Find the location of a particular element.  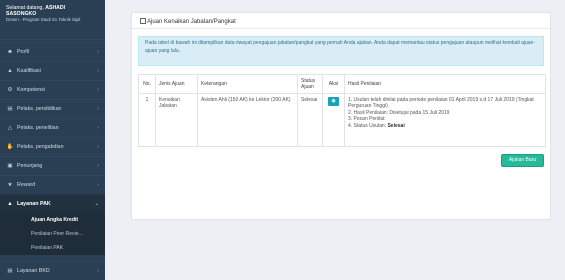

panel-title: Ajuan Kenaikan Jabatan/Pangkat is located at coordinates (191, 22).